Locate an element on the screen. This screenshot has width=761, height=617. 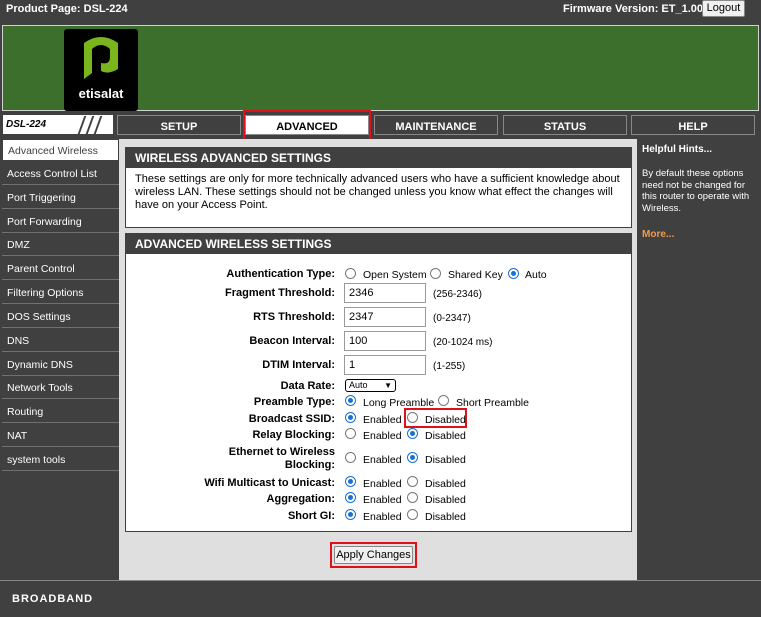
rts-threshold-input: 2347 is located at coordinates (385, 317).